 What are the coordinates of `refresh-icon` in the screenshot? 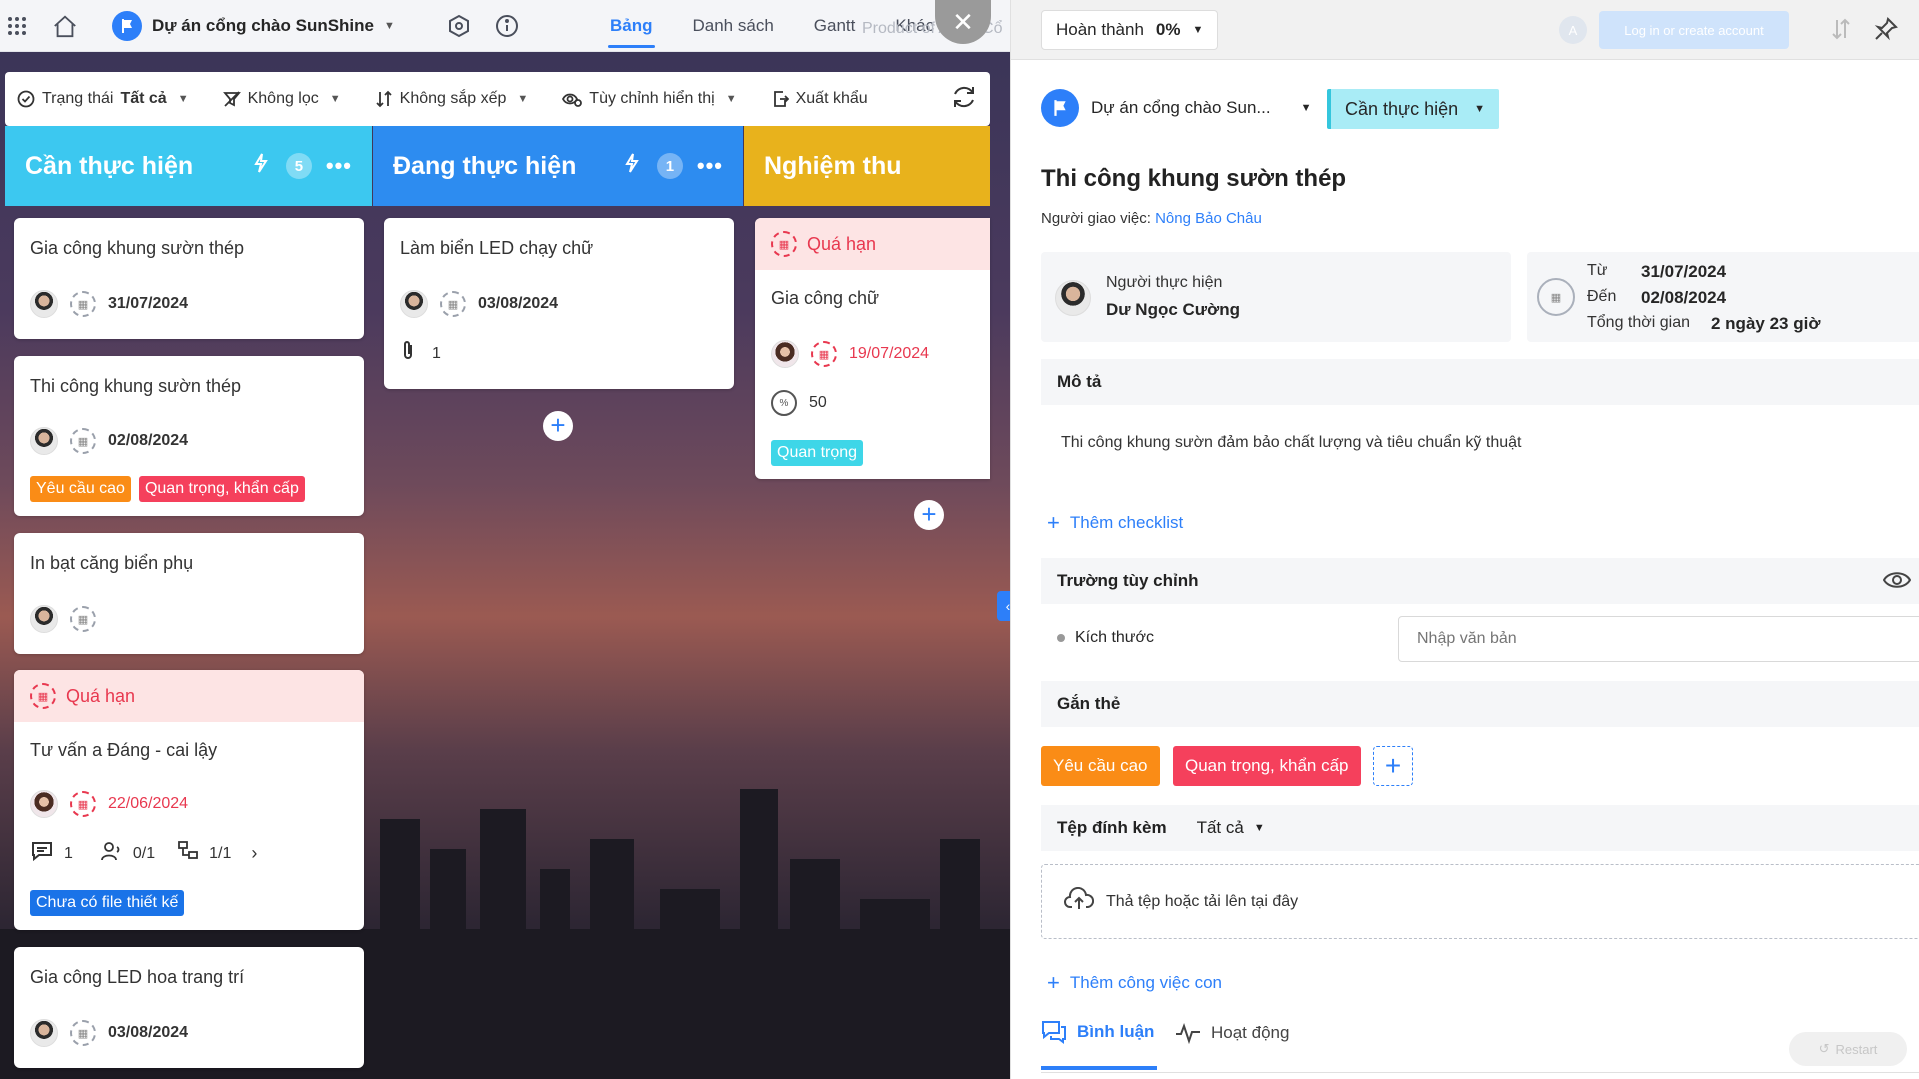 It's located at (964, 99).